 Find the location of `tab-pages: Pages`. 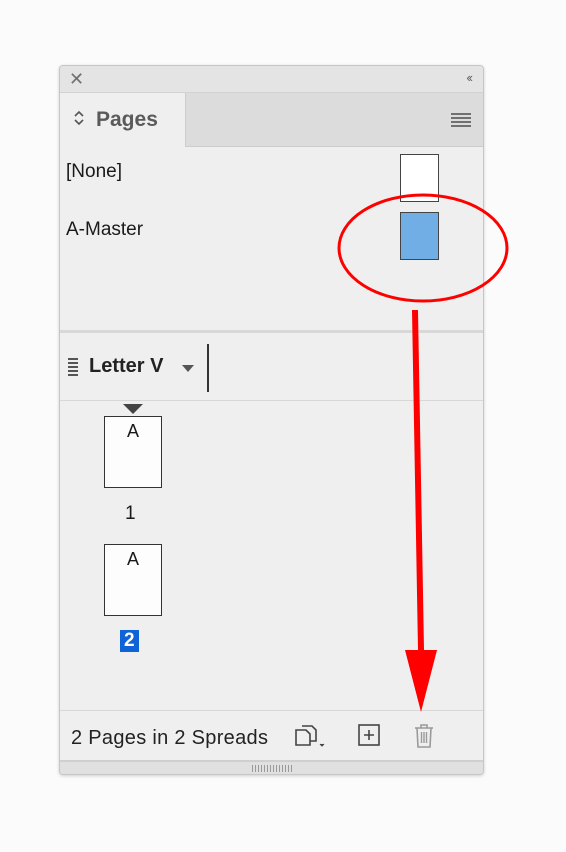

tab-pages: Pages is located at coordinates (123, 120).